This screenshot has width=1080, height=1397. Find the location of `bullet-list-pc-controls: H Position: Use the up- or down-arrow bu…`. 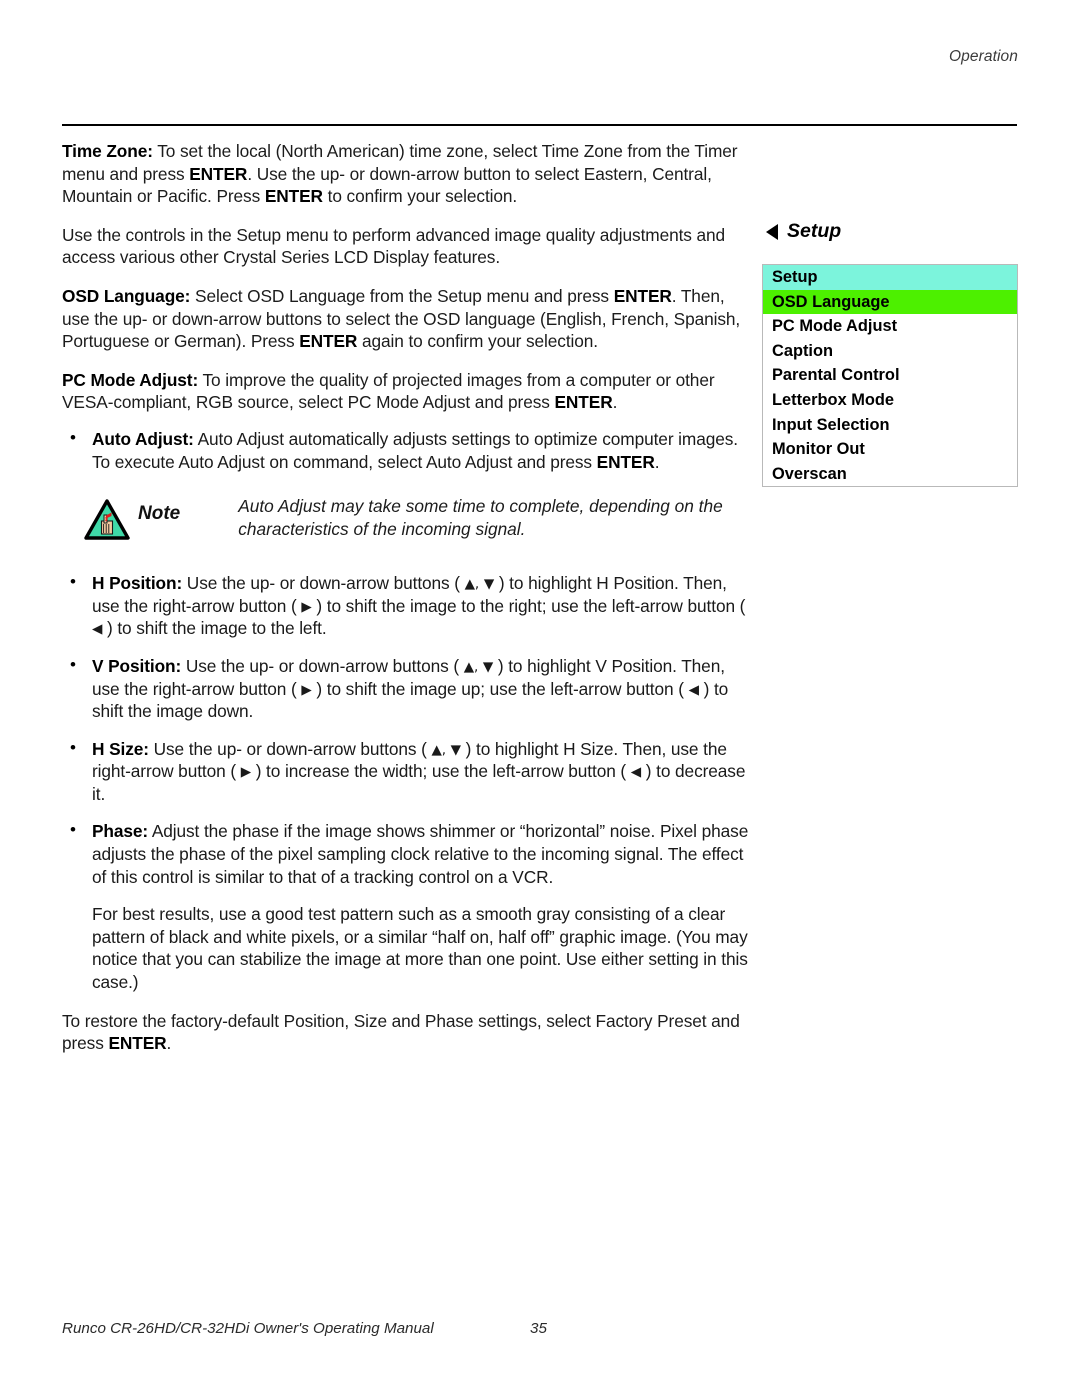

bullet-list-pc-controls: H Position: Use the up- or down-arrow bu… is located at coordinates (406, 729).